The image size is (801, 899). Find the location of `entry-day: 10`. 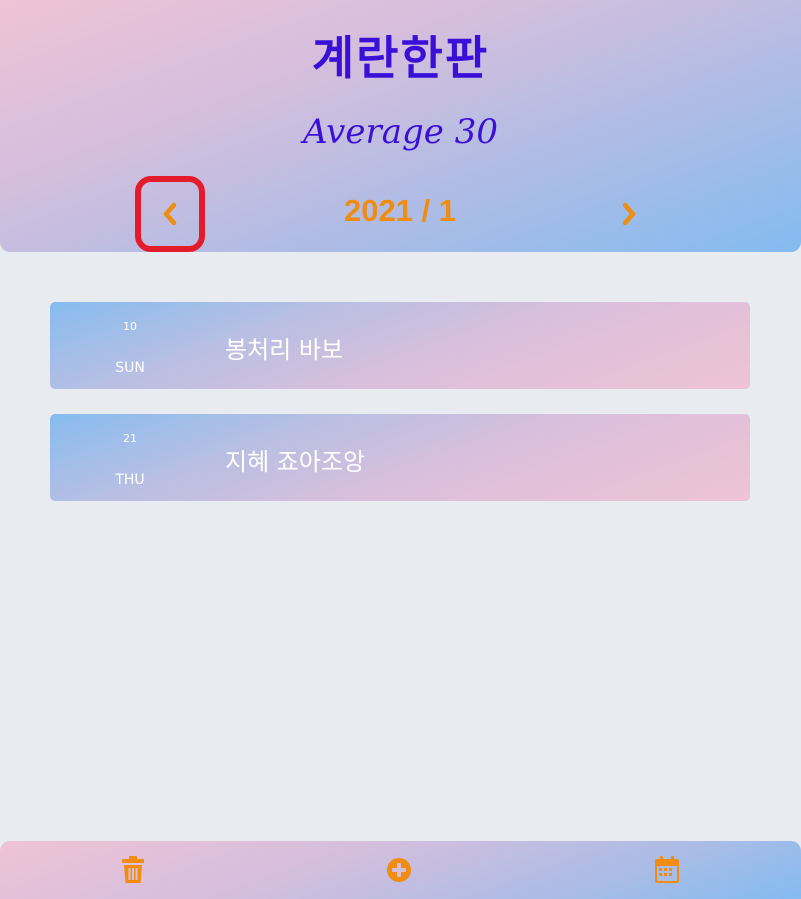

entry-day: 10 is located at coordinates (130, 326).